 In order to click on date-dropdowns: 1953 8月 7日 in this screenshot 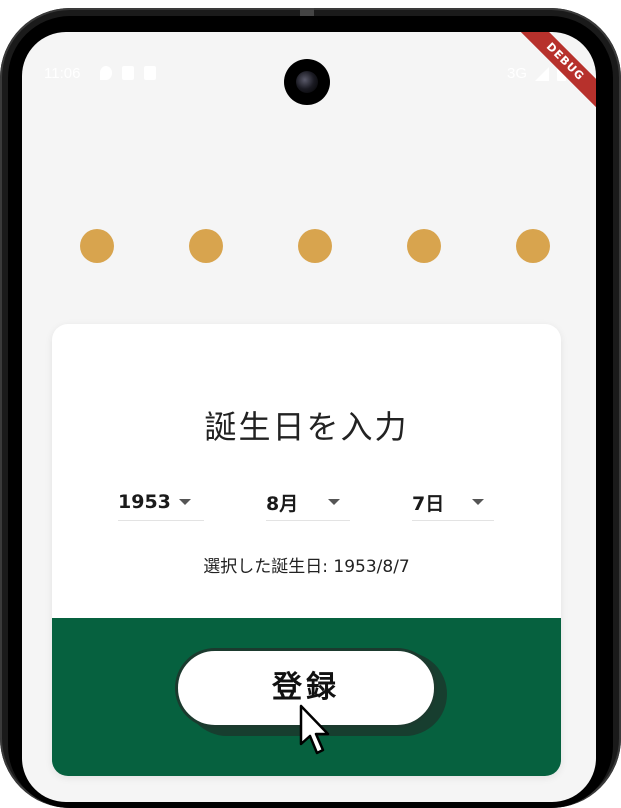, I will do `click(306, 504)`.